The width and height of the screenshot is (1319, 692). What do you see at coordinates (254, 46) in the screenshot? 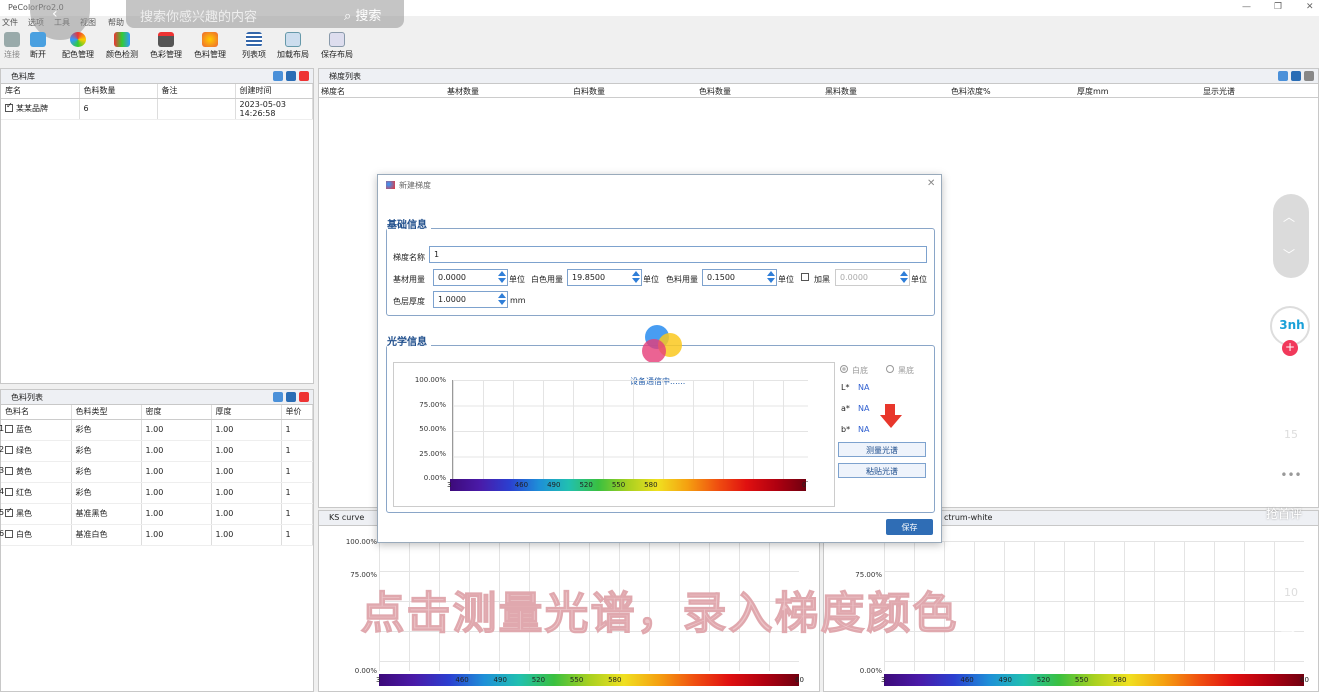
I see `list-items-button: 列表项` at bounding box center [254, 46].